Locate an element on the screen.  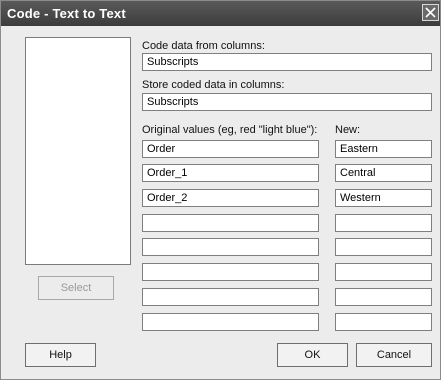
original-value-input: Order_1 is located at coordinates (230, 173).